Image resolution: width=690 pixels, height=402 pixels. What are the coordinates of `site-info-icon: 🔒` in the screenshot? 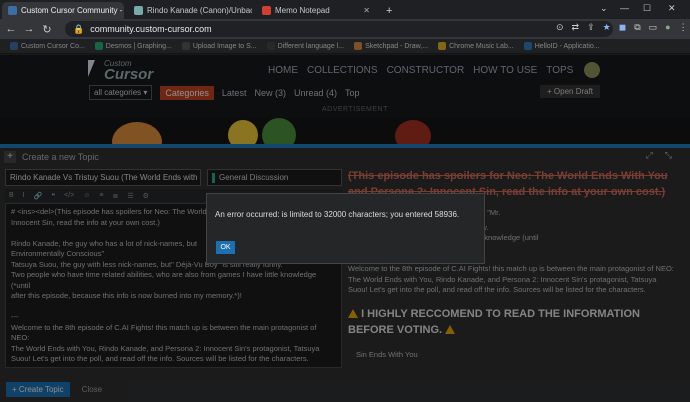 It's located at (78, 29).